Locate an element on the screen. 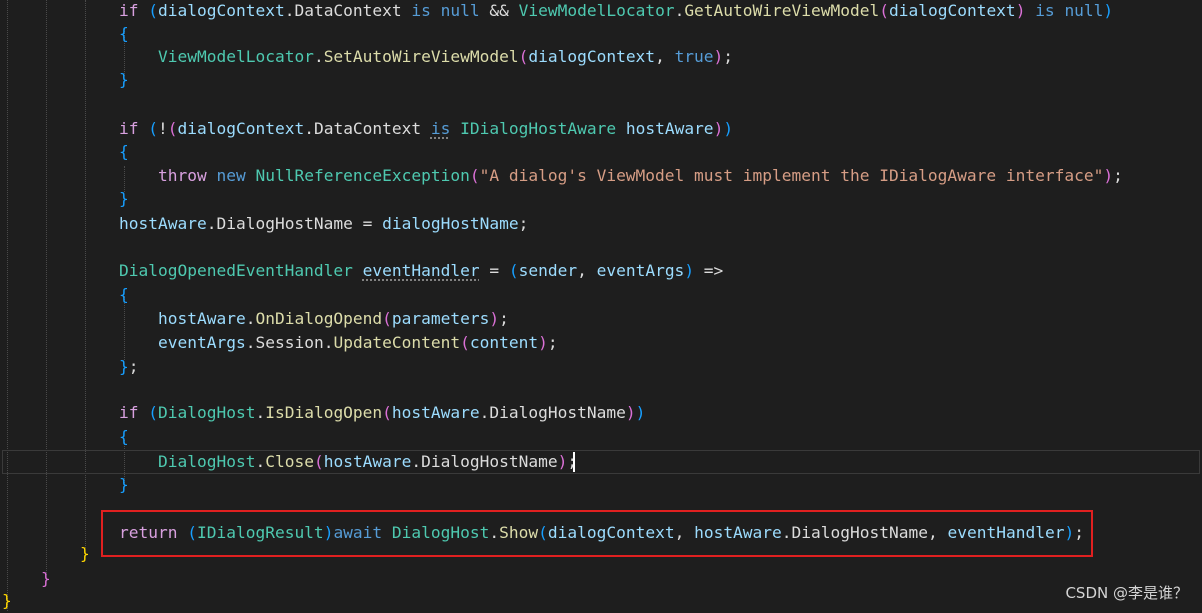 This screenshot has height=613, width=1202. code-token: DialogOpenedEventHandler is located at coordinates (236, 270).